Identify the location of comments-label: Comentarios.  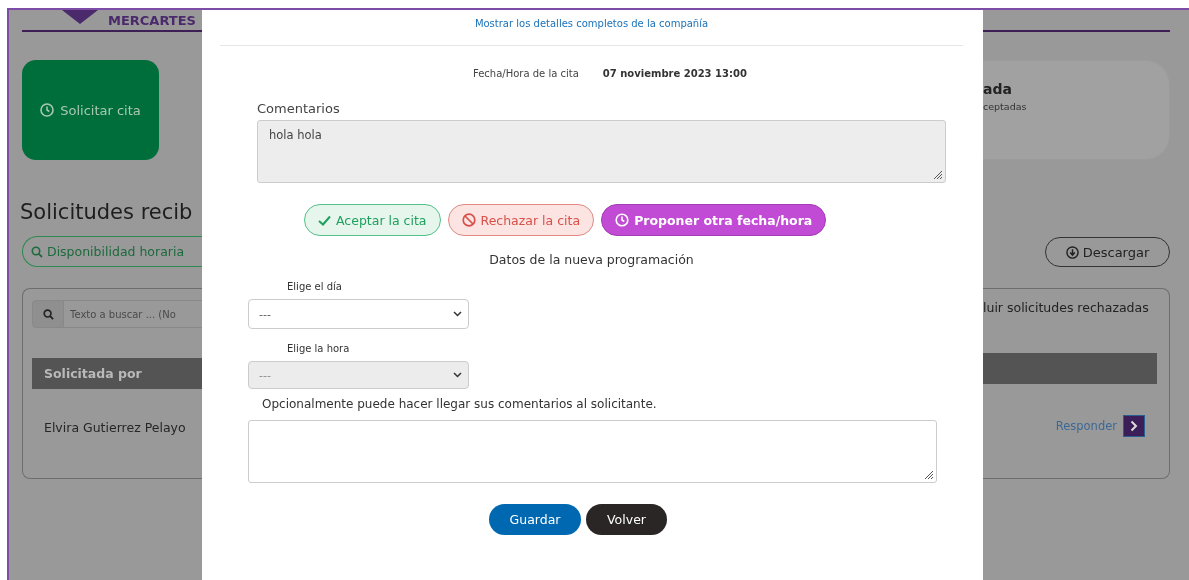
(299, 108).